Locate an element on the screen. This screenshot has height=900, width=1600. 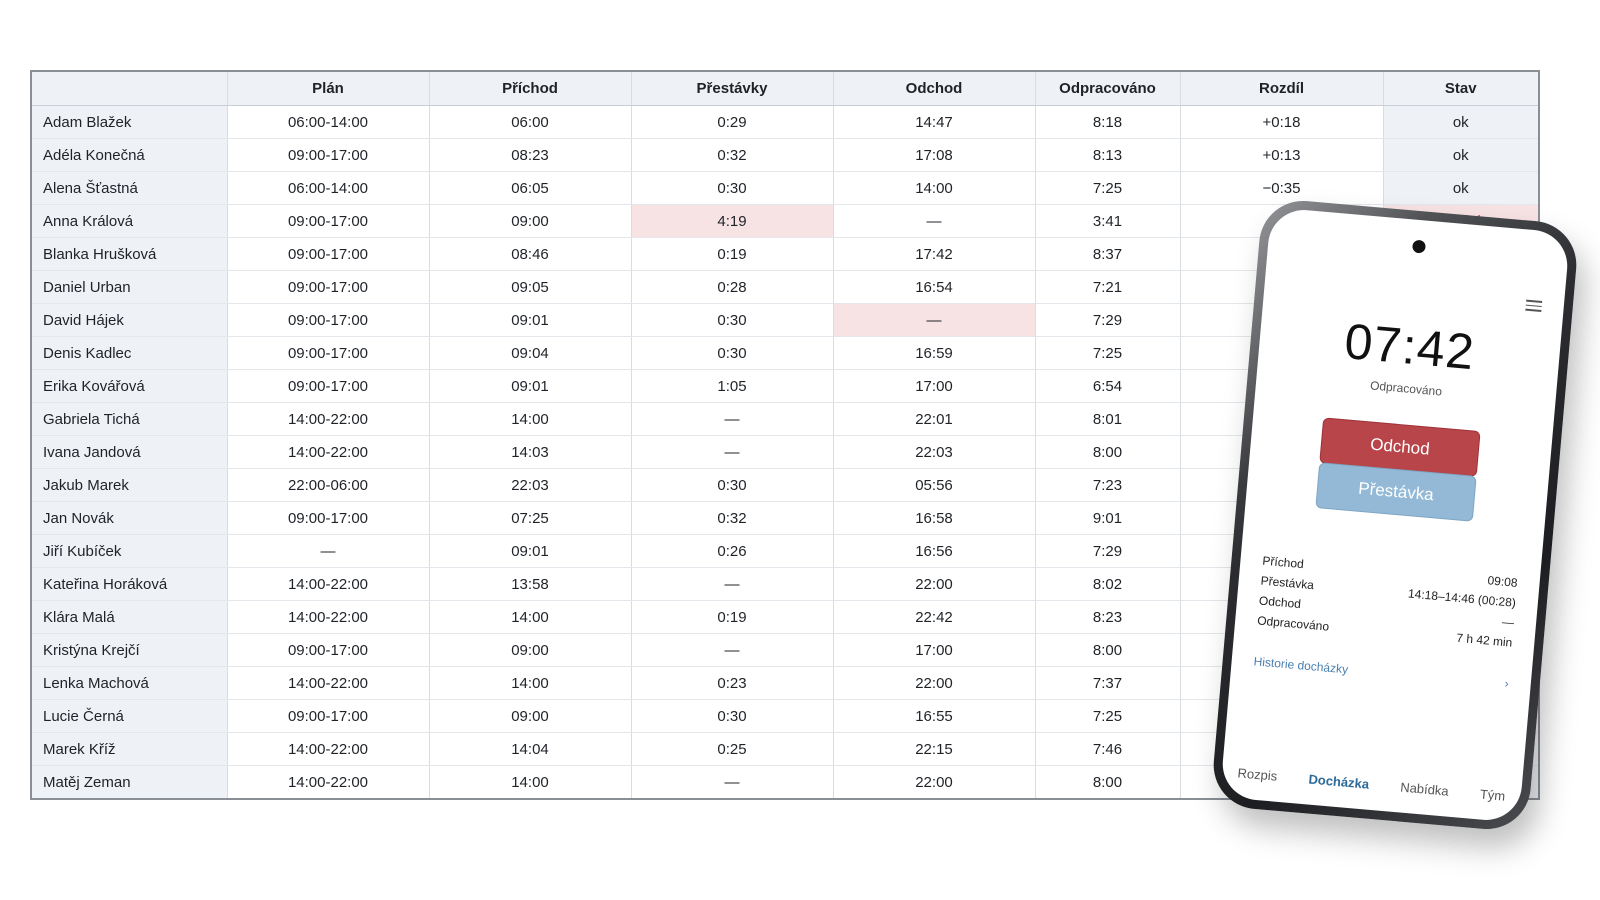
cell-prestavky: 4:19 is located at coordinates (732, 221).